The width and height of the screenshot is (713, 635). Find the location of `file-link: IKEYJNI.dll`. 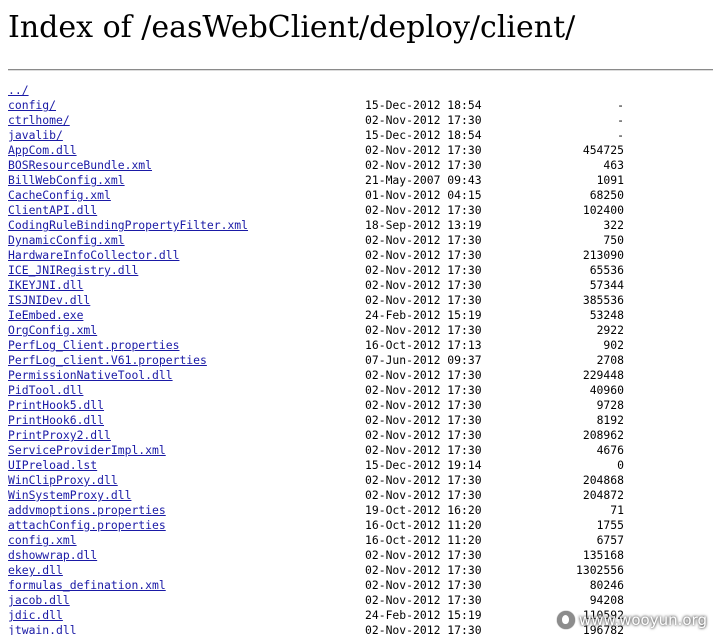

file-link: IKEYJNI.dll is located at coordinates (45, 285).